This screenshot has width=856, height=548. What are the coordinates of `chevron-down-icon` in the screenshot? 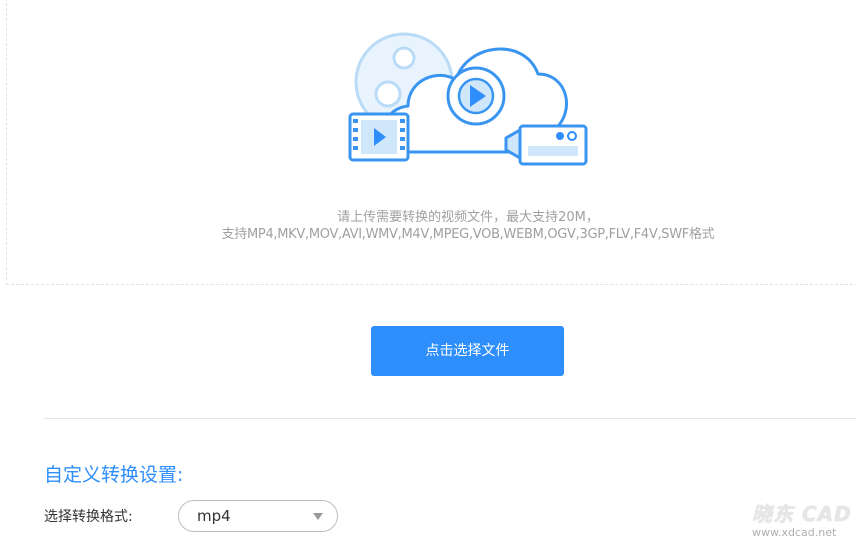 It's located at (318, 516).